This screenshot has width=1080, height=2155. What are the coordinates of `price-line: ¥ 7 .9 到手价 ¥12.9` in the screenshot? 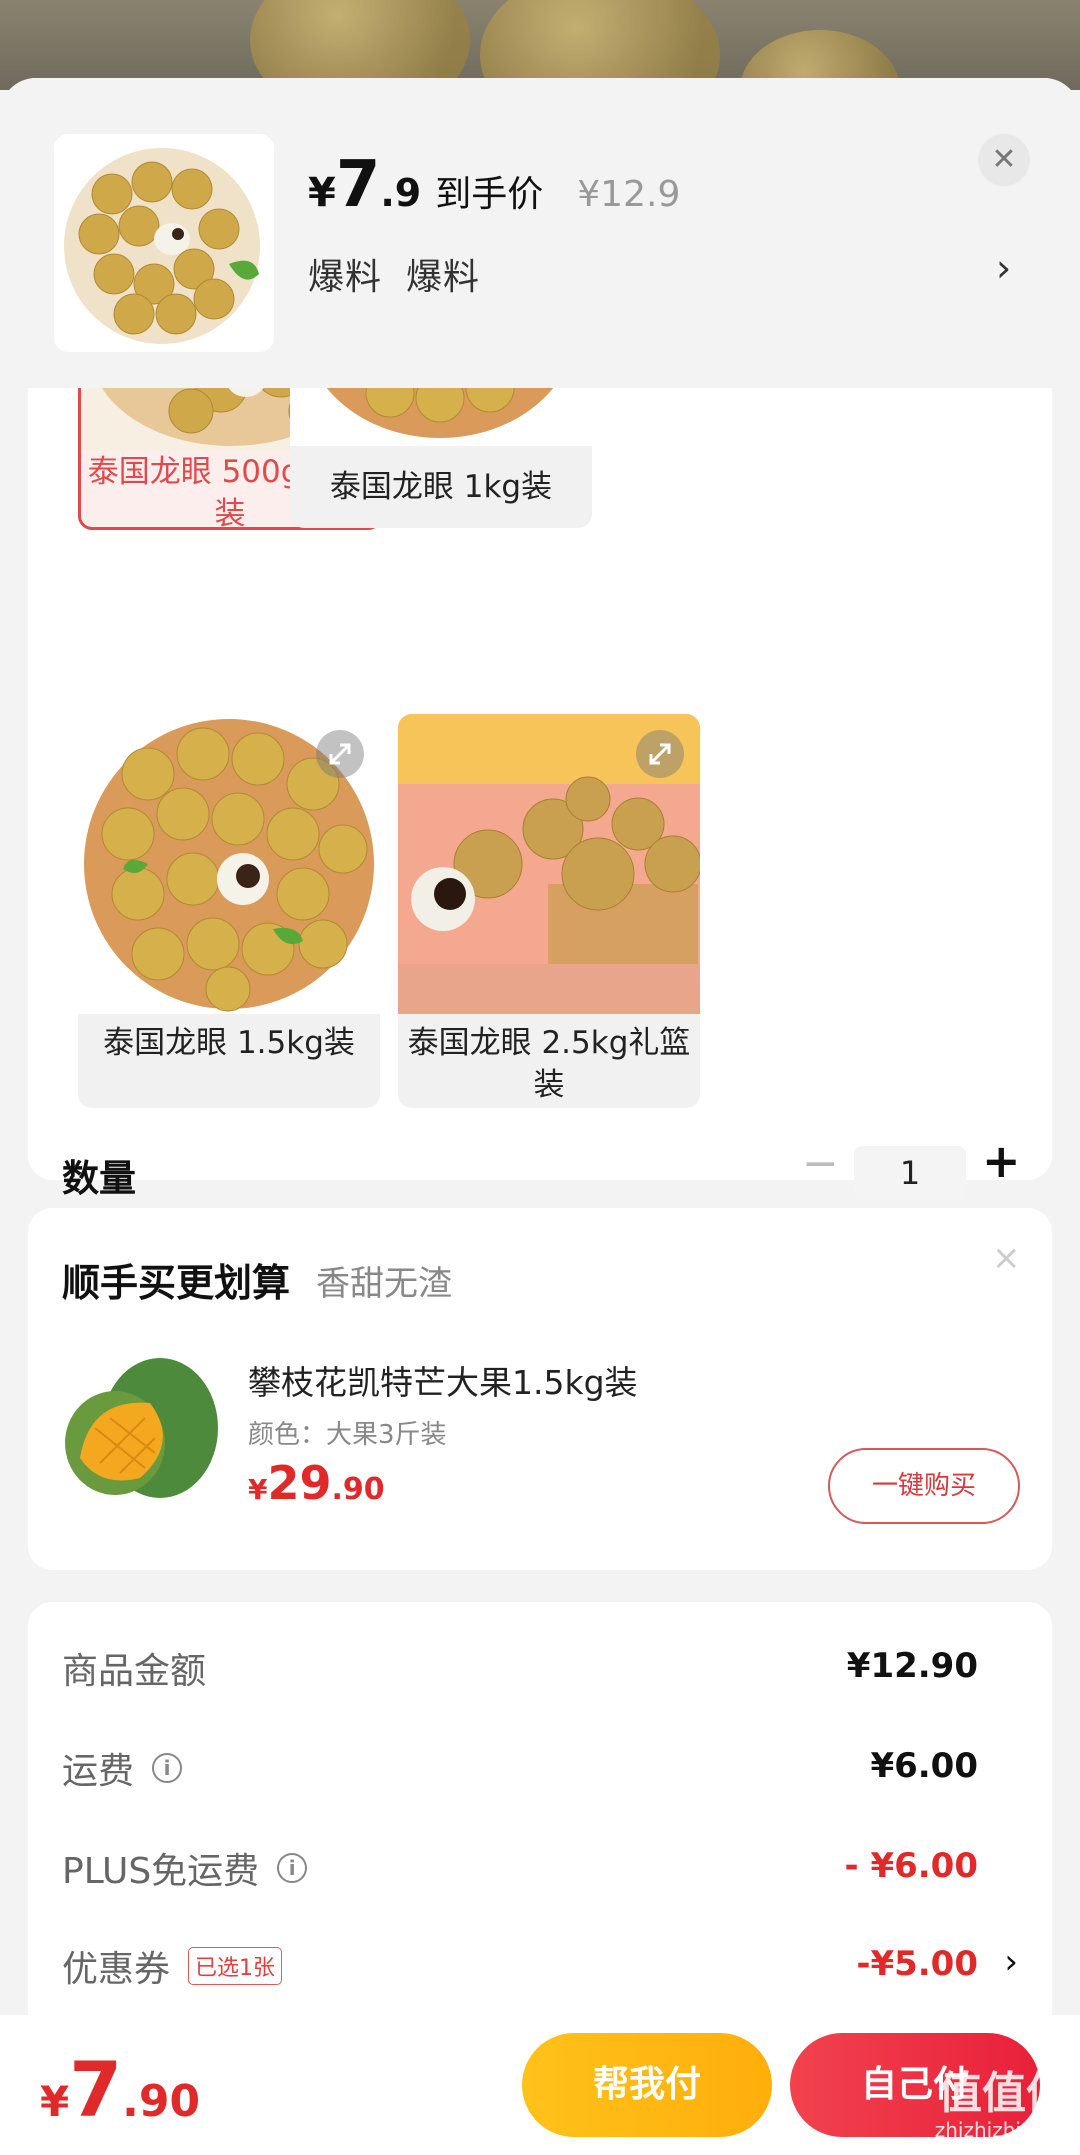 It's located at (494, 185).